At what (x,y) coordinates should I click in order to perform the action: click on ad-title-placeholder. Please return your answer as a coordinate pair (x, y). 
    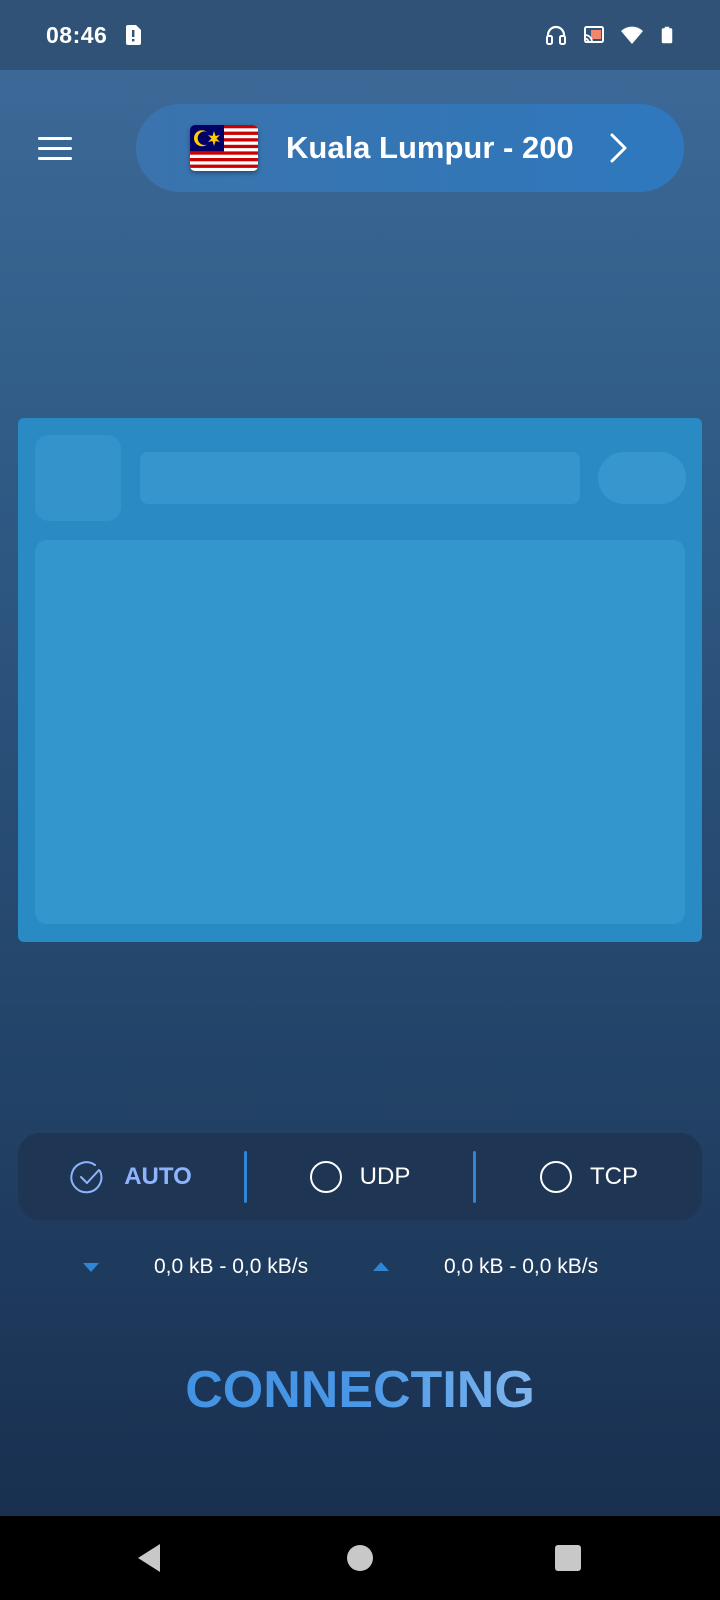
    Looking at the image, I should click on (360, 478).